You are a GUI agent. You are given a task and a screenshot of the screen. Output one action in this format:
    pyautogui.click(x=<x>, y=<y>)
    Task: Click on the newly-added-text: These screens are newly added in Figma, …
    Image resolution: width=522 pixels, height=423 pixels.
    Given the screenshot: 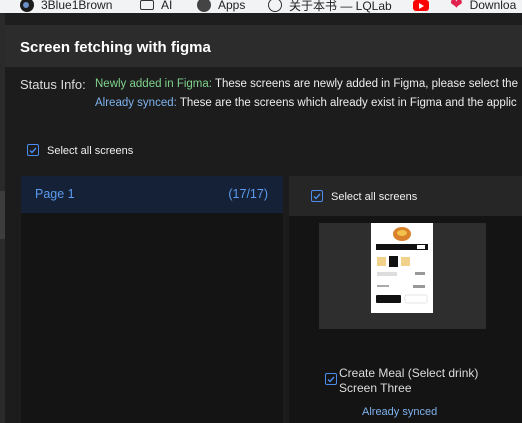 What is the action you would take?
    pyautogui.click(x=364, y=84)
    